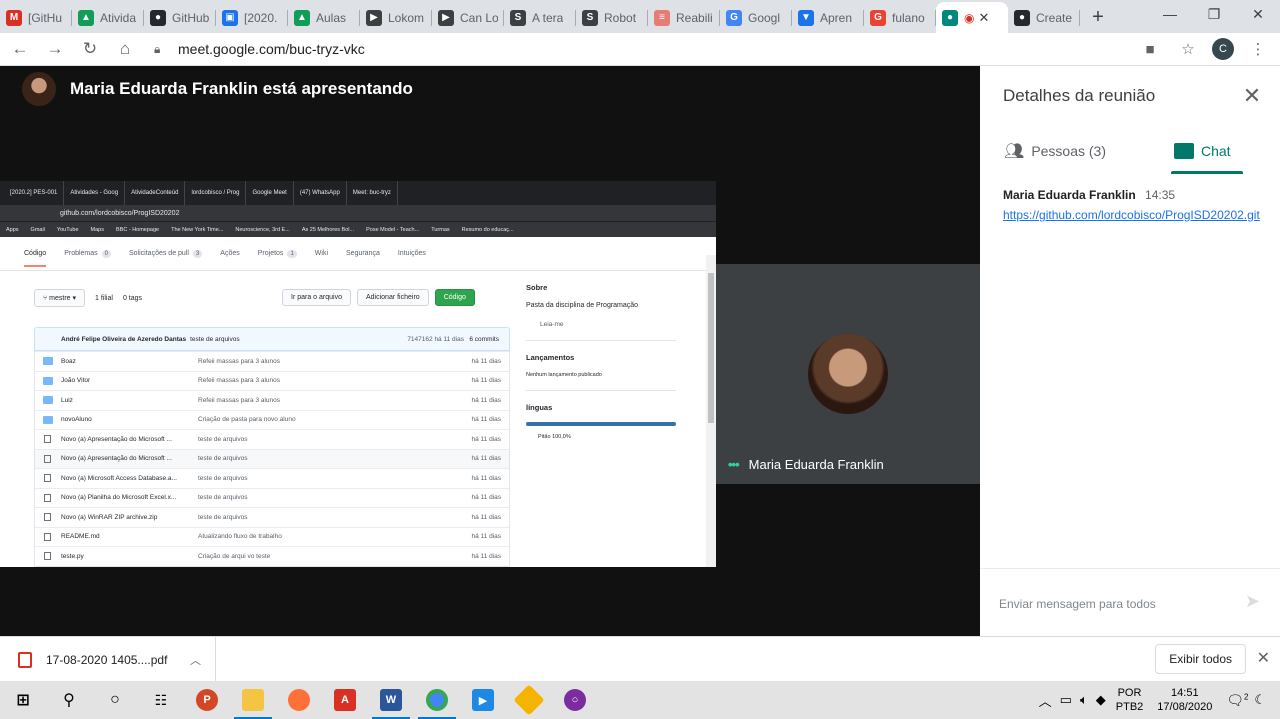  Describe the element at coordinates (1200, 659) in the screenshot. I see `show-all-button: Exibir todos` at that location.